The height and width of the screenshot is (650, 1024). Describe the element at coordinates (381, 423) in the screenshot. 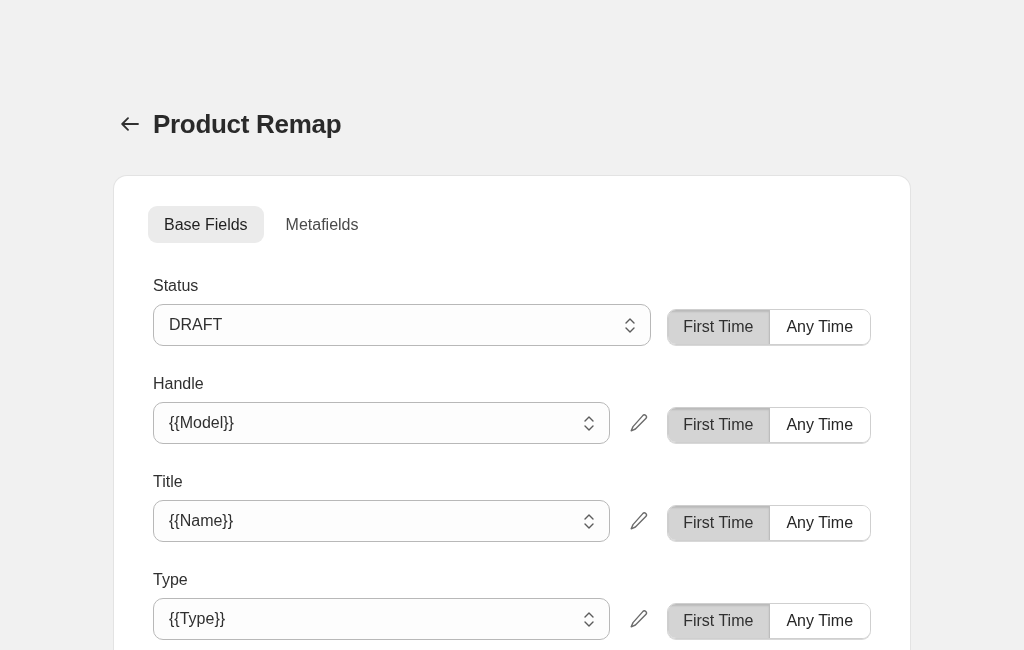

I see `select-field: {{Model}}` at that location.